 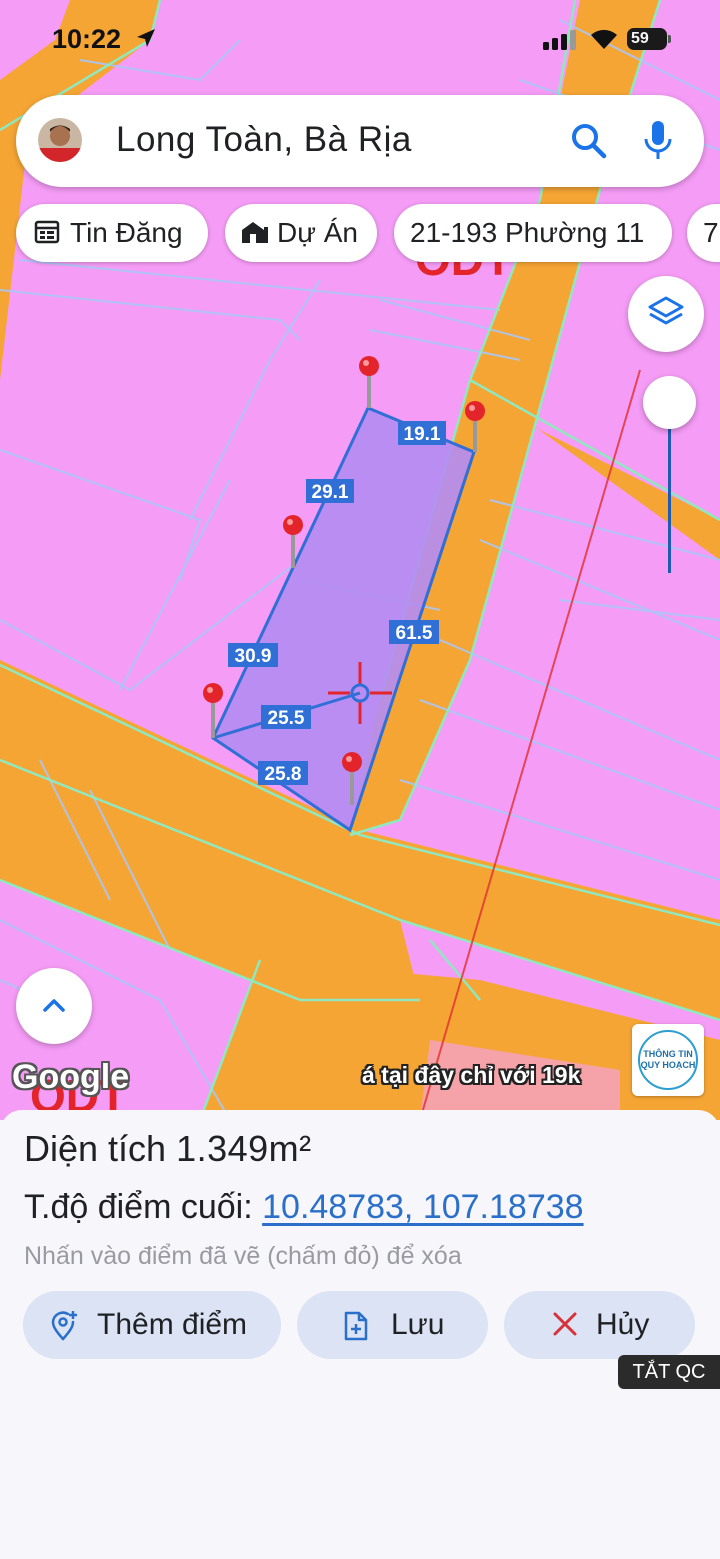 I want to click on building-icon, so click(x=255, y=232).